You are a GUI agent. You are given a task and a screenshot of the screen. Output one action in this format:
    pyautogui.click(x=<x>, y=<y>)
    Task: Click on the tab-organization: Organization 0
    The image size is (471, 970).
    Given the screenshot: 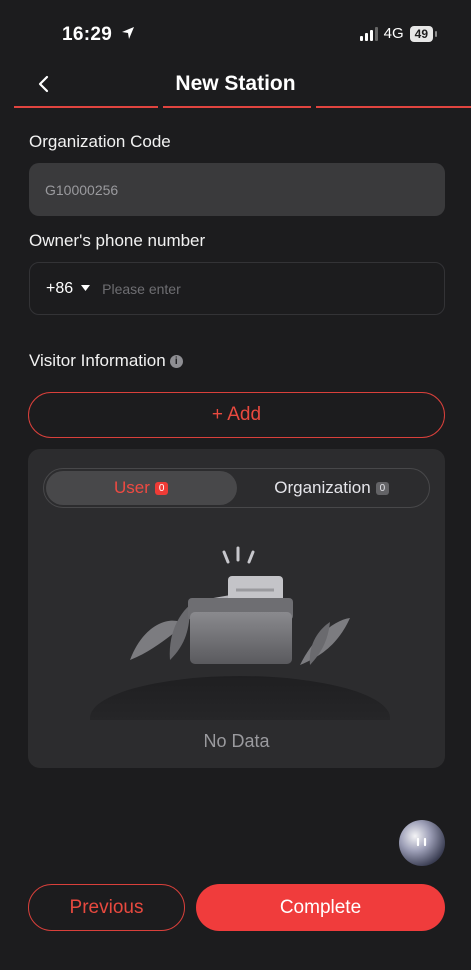 What is the action you would take?
    pyautogui.click(x=332, y=488)
    